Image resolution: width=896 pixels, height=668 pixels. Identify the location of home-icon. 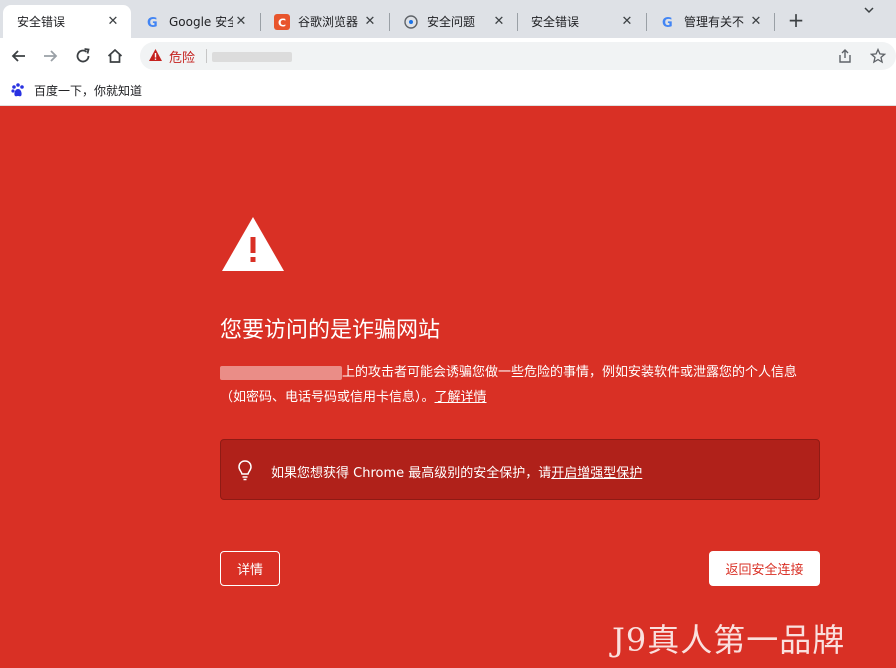
(115, 56).